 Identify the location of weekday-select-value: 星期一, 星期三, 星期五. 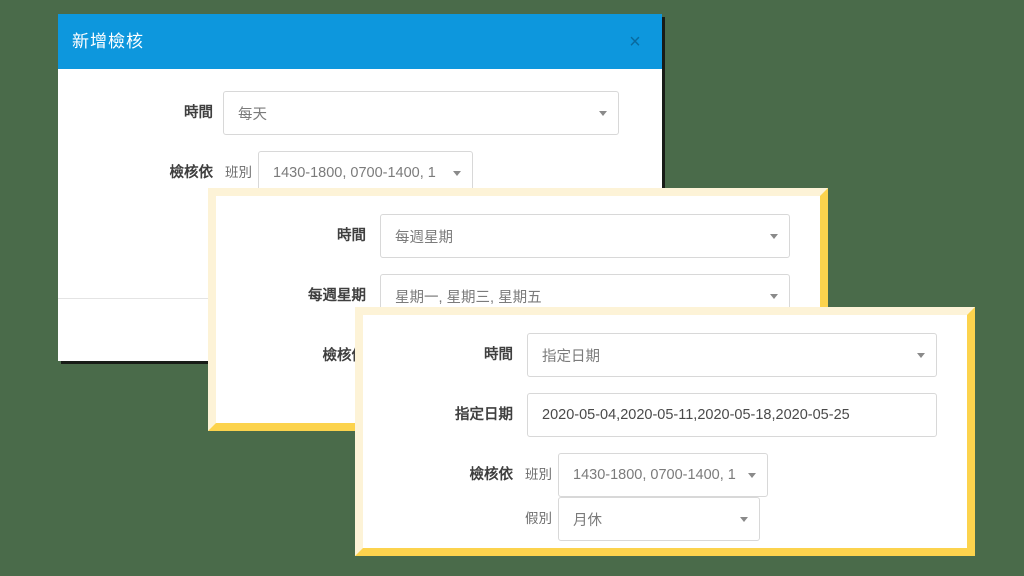
(468, 297).